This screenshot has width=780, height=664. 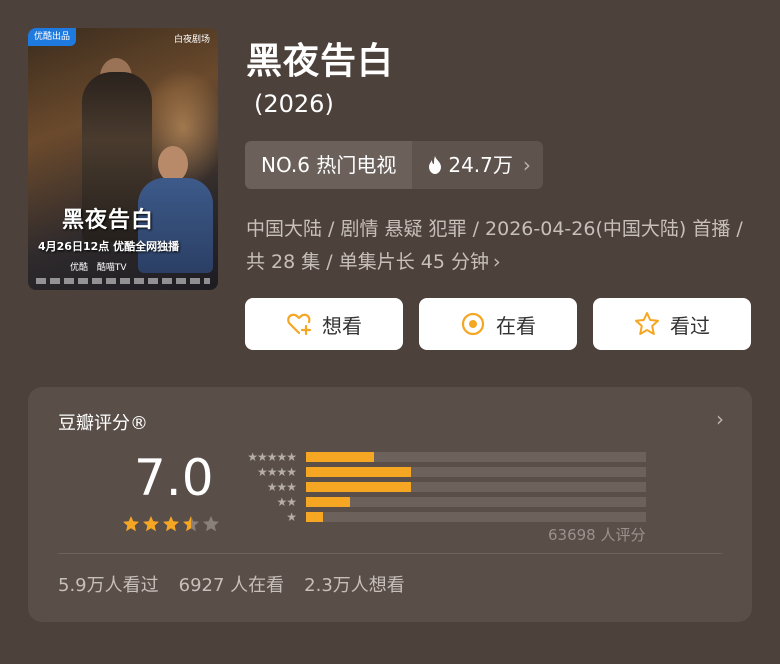 I want to click on poster-date-line: 4月26日12点 优酷全网独播, so click(x=109, y=246).